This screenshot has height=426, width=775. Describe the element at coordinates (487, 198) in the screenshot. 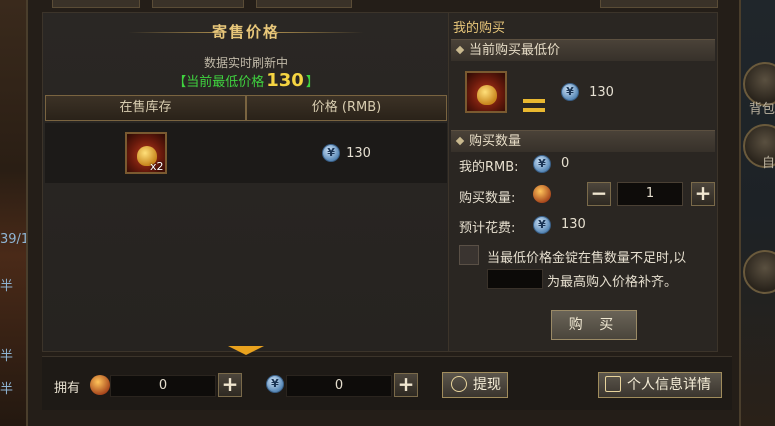

I see `buy-qty-label: 购买数量:` at that location.